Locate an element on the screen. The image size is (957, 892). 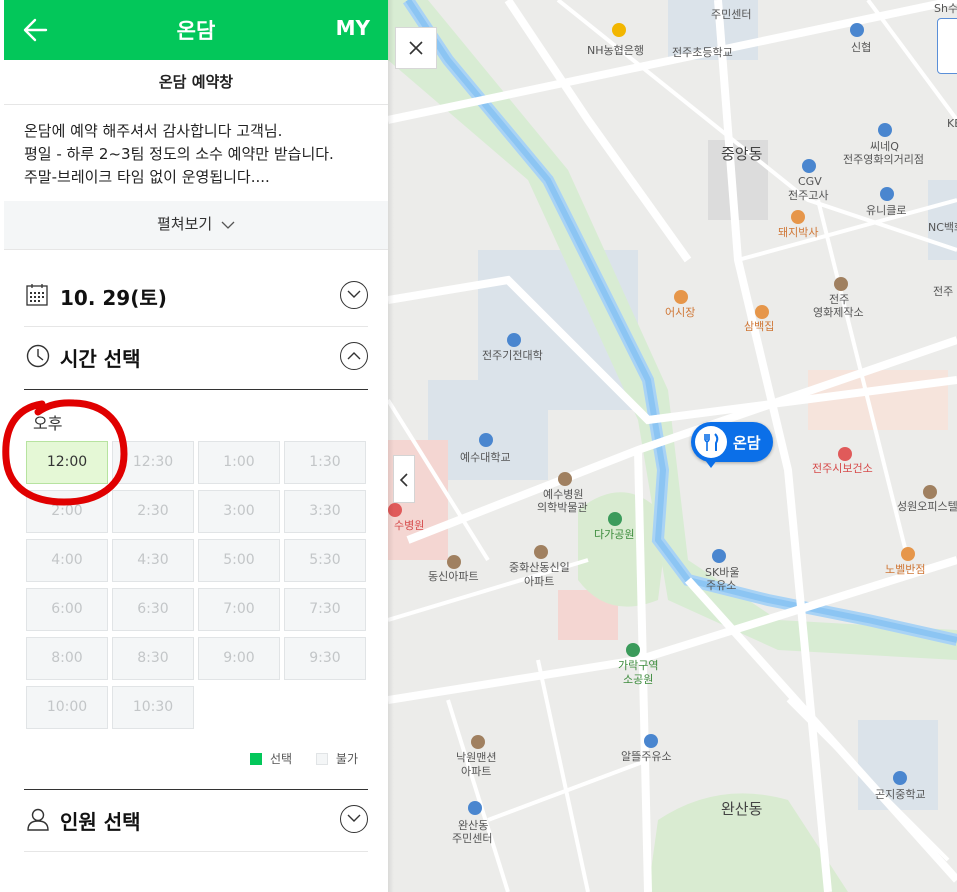
notice-line: 평일 - 하루 2~3팀 정도의 소수 예약만 받습니다. is located at coordinates (179, 154).